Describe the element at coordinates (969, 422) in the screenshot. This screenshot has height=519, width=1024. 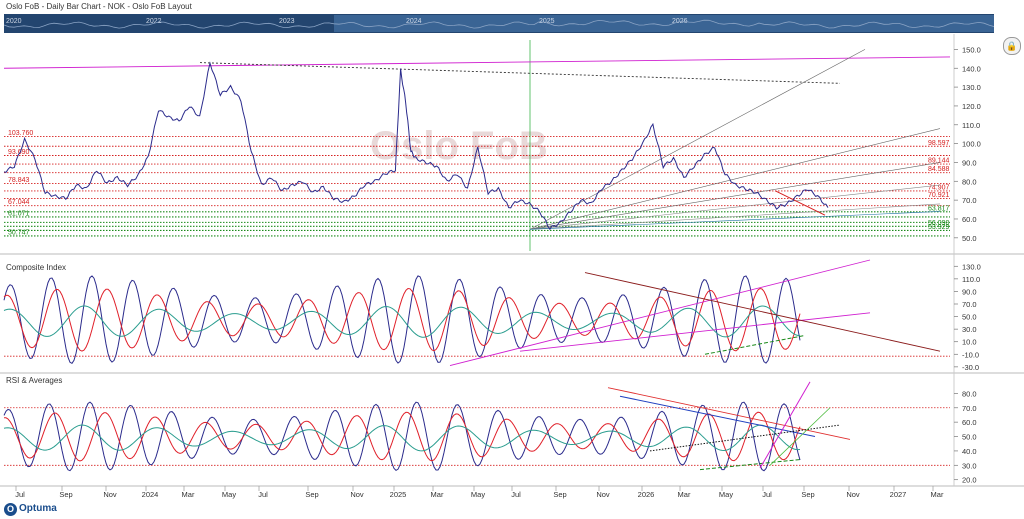
I see `rsi-axis-tick-label: 60.0` at that location.